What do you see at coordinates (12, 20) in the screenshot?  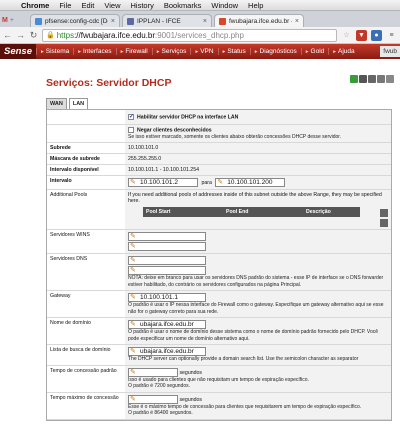 I see `new-tab-icon: +` at bounding box center [12, 20].